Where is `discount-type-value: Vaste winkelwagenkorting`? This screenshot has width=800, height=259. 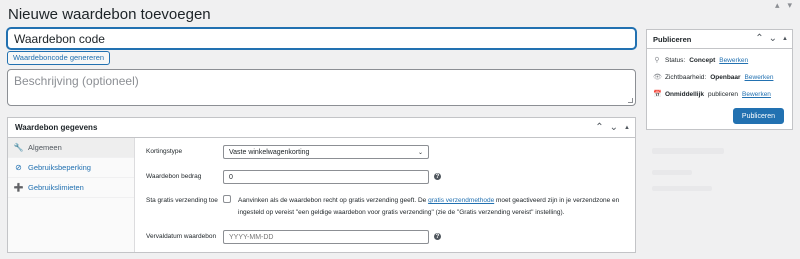 discount-type-value: Vaste winkelwagenkorting is located at coordinates (269, 152).